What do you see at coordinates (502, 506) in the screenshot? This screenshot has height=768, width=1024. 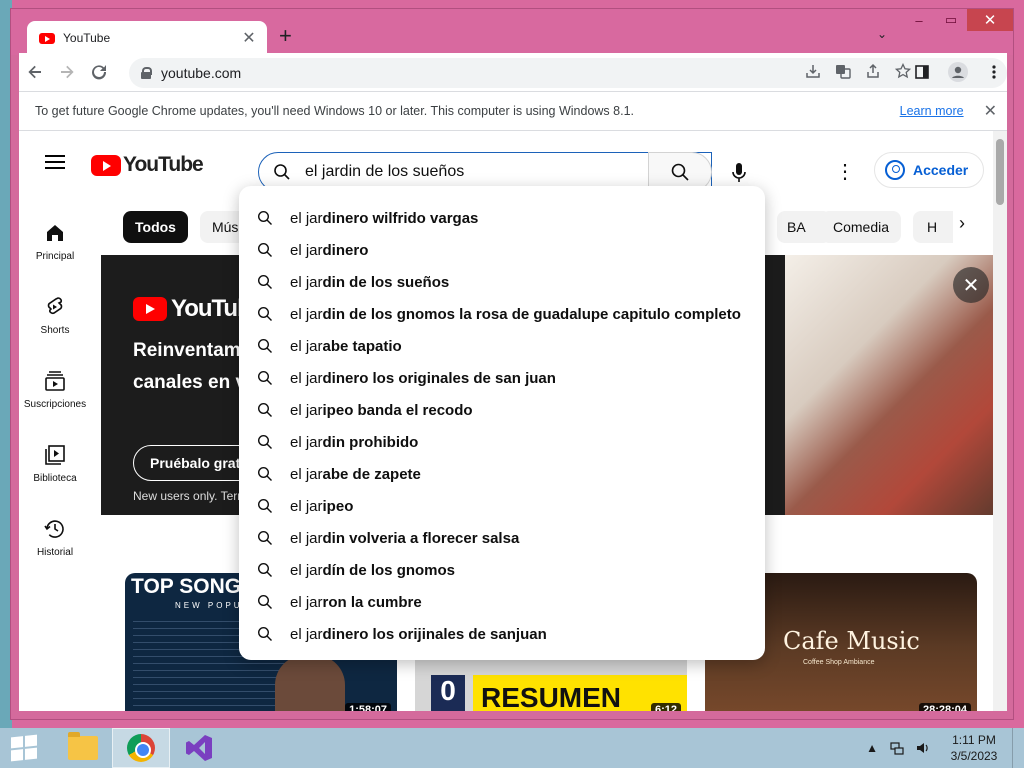 I see `suggestion-item: el jaripeo` at bounding box center [502, 506].